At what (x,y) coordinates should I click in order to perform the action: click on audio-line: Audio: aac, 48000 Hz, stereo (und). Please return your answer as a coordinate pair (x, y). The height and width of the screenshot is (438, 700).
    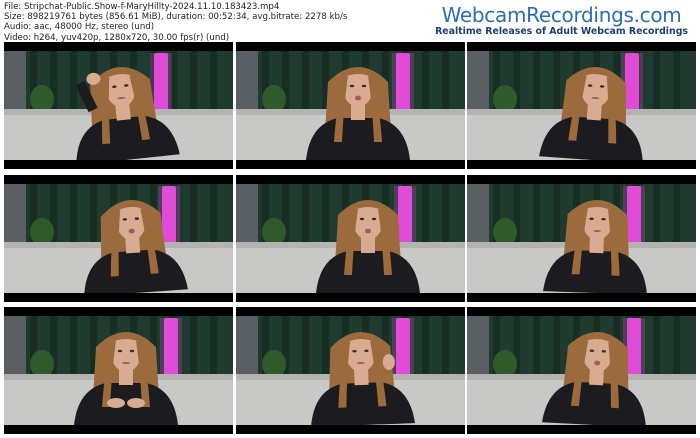
    Looking at the image, I should click on (79, 27).